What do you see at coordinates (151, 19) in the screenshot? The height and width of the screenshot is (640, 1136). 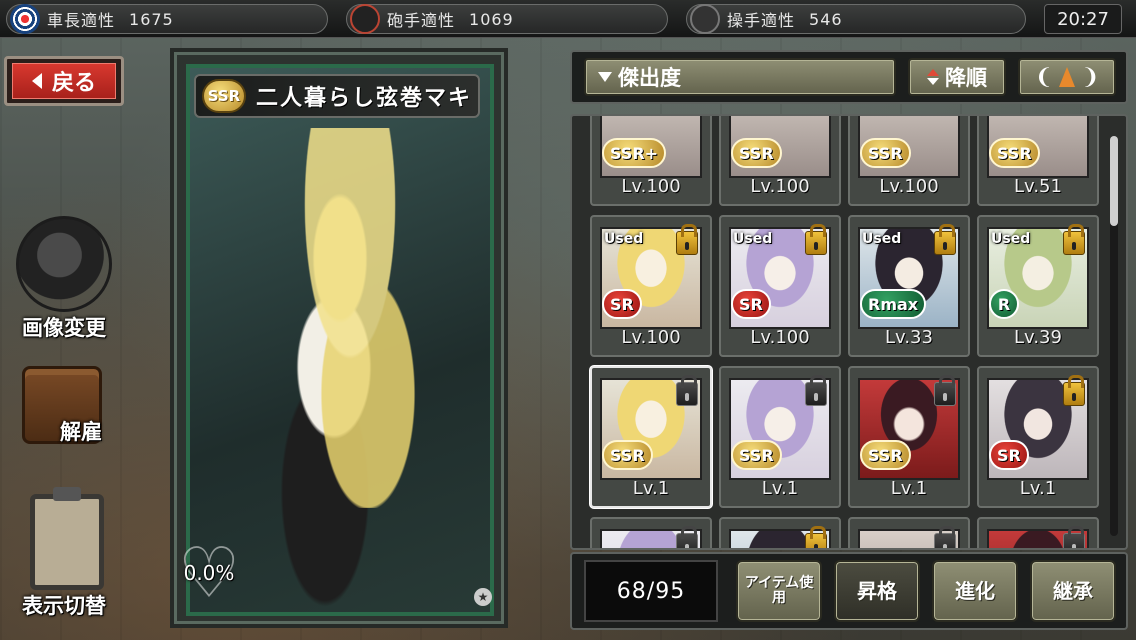 I see `commander-value: 1675` at bounding box center [151, 19].